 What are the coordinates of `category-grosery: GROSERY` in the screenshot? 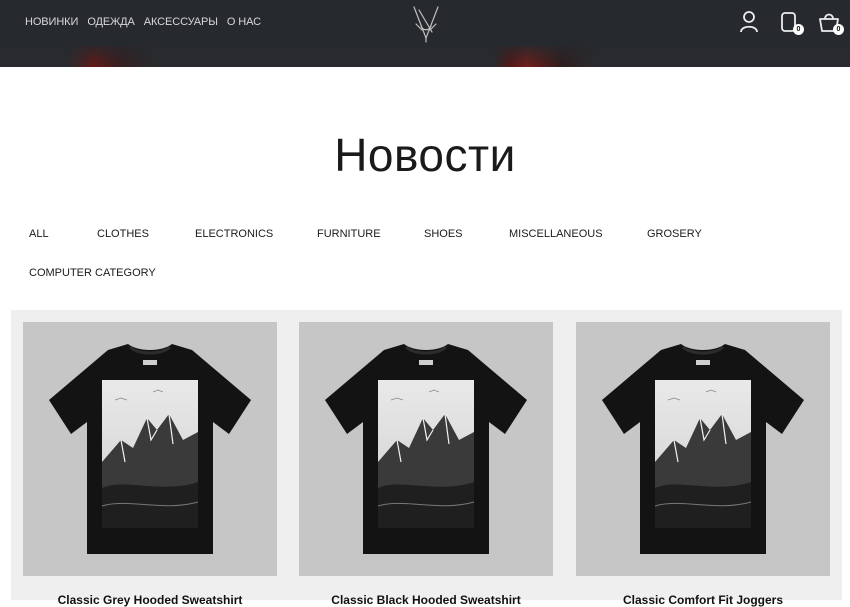 It's located at (674, 234).